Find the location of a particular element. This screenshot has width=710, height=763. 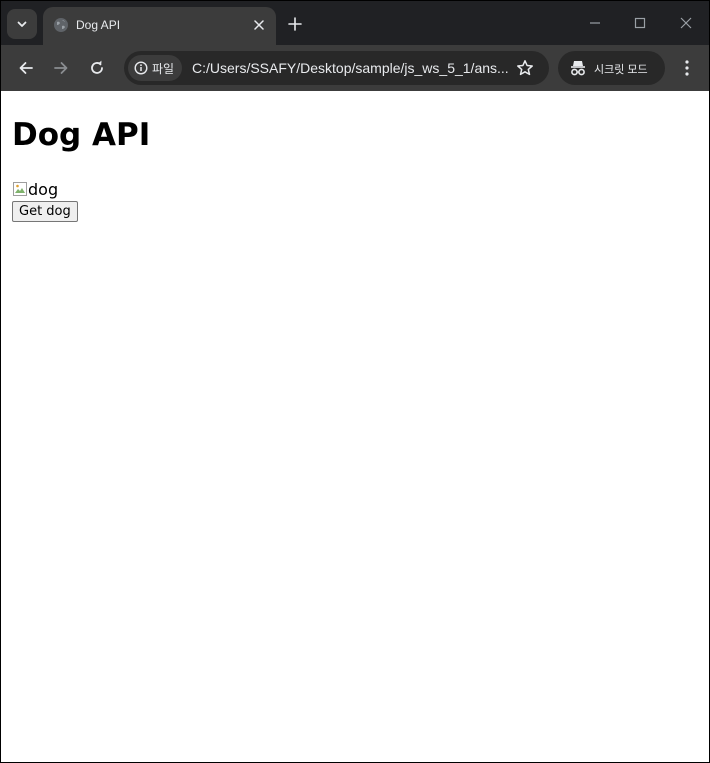

chevron-down-icon is located at coordinates (22, 24).